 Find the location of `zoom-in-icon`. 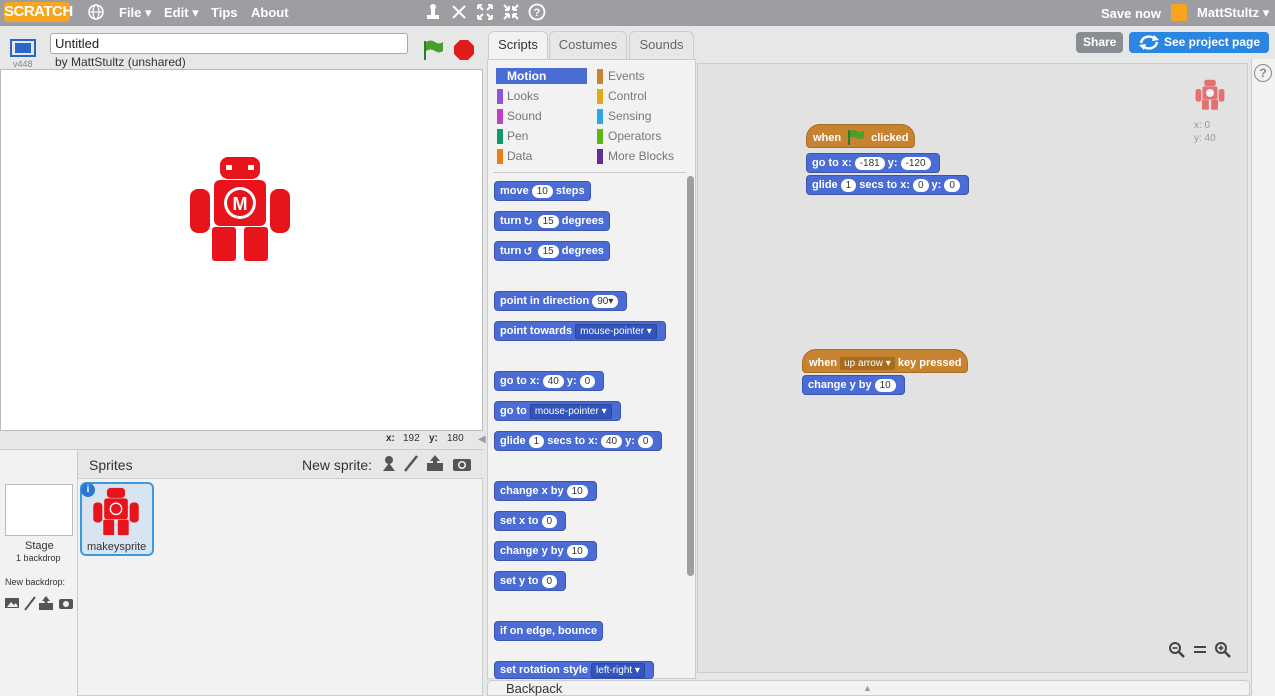

zoom-in-icon is located at coordinates (1223, 650).